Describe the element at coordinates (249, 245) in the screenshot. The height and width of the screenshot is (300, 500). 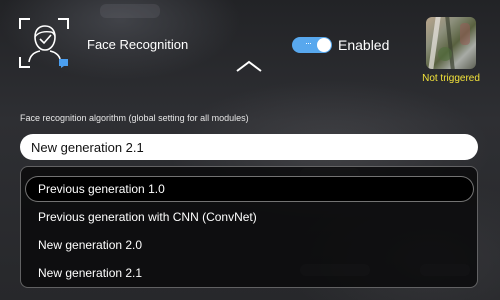
I see `dropdown-option-new-gen-2-0: New generation 2.0` at that location.